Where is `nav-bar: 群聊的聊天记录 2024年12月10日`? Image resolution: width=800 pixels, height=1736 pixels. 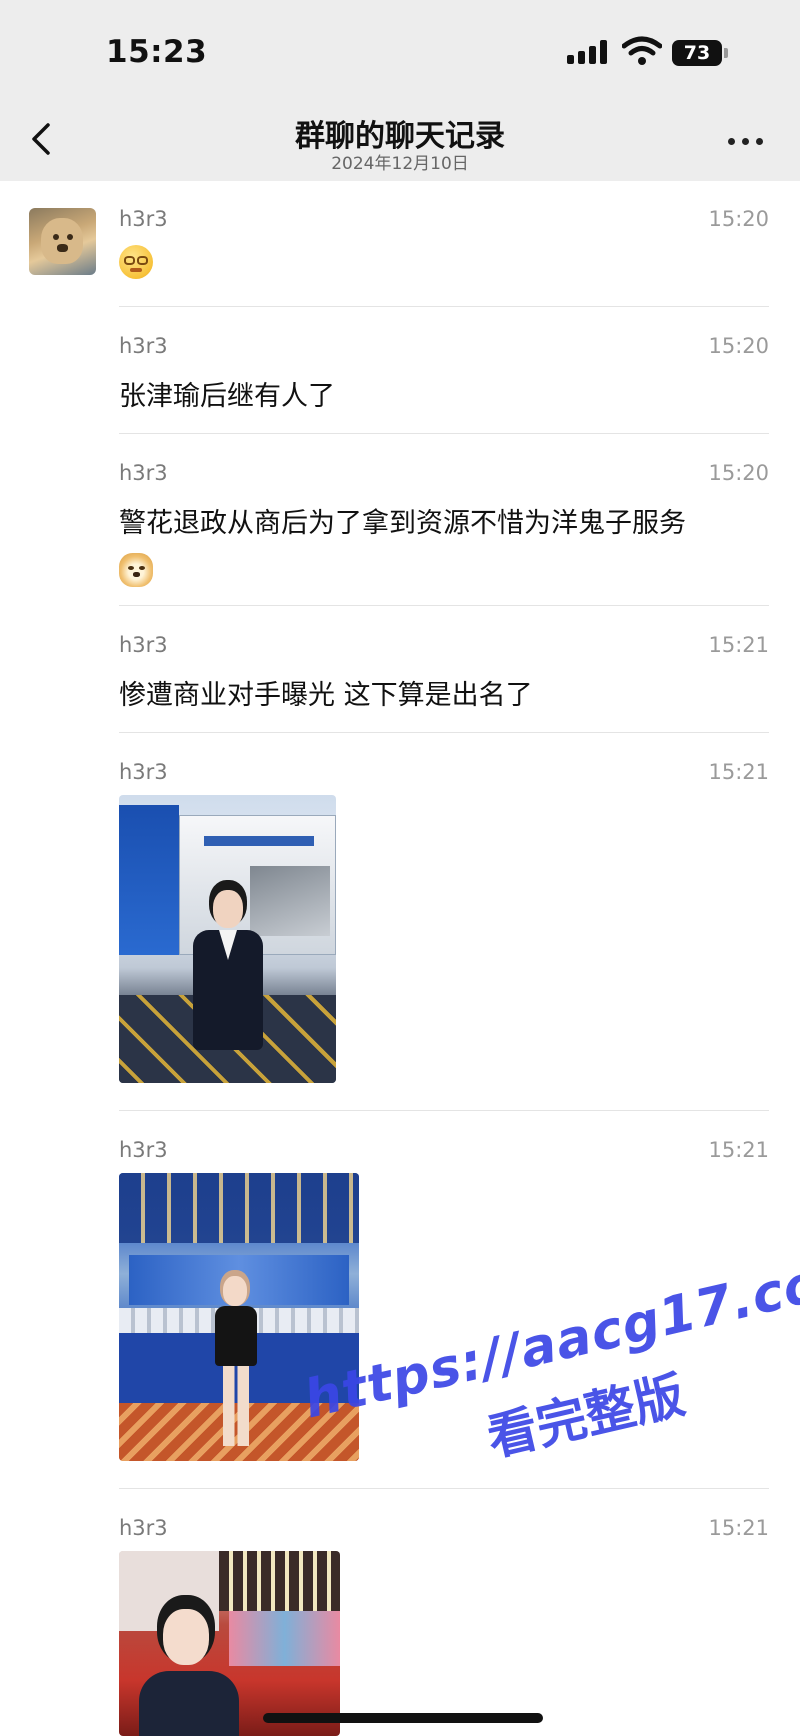
nav-bar: 群聊的聊天记录 2024年12月10日 is located at coordinates (400, 143).